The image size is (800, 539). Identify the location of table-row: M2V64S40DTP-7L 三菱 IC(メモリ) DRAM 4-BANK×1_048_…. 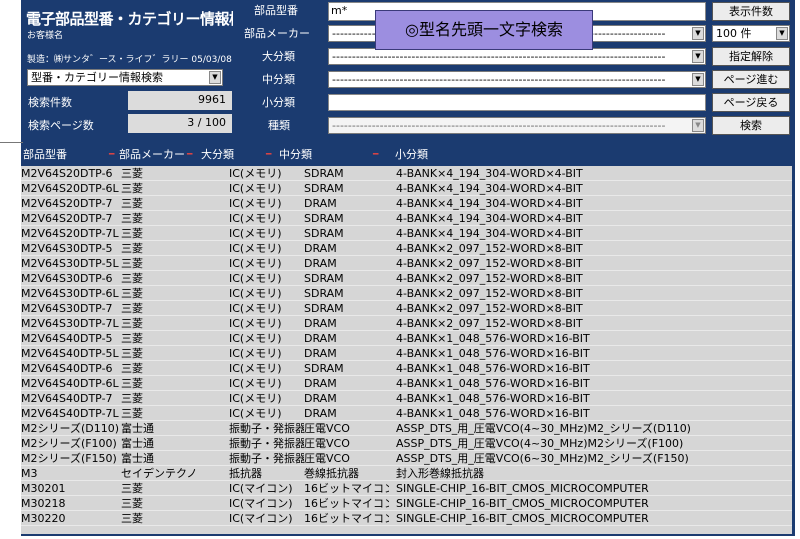
(406, 413).